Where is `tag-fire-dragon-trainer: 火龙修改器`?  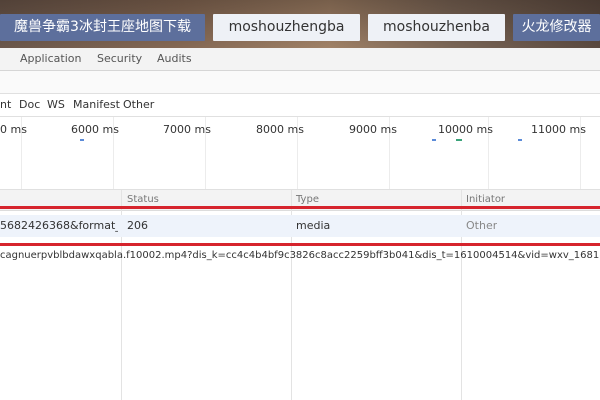
tag-fire-dragon-trainer: 火龙修改器 is located at coordinates (556, 27).